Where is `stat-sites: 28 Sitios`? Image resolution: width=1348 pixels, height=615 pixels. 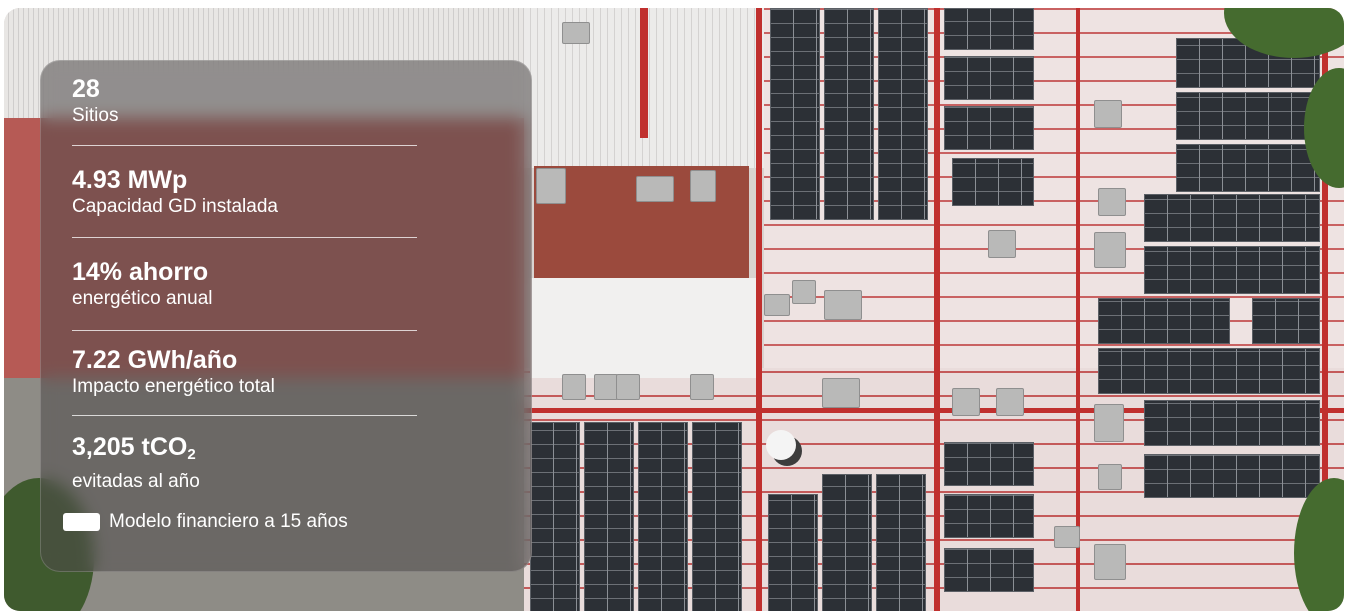
stat-sites: 28 Sitios is located at coordinates (262, 101).